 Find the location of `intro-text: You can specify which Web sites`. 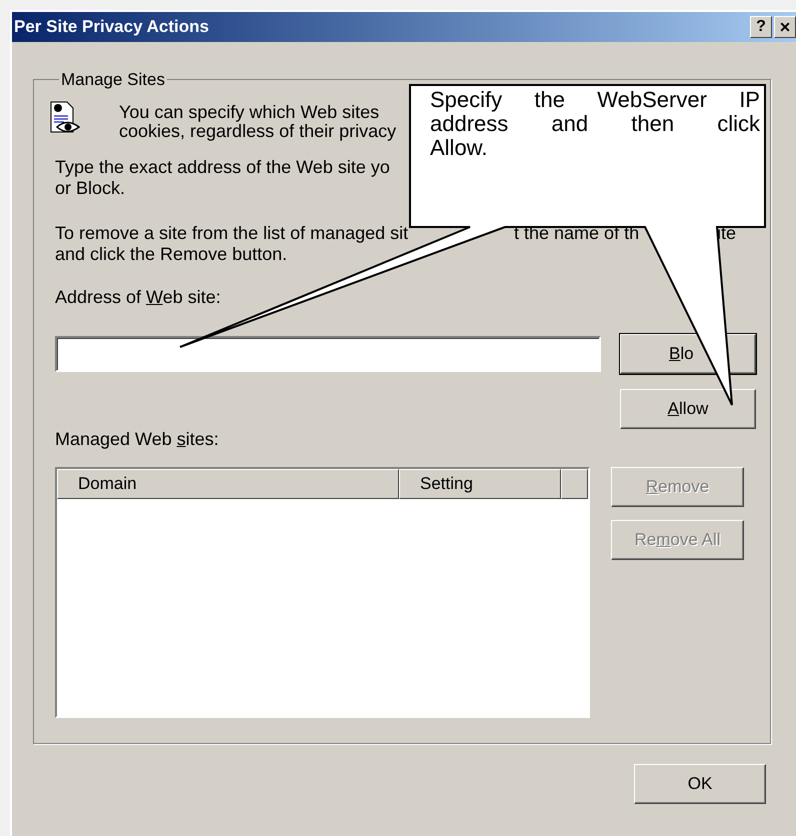

intro-text: You can specify which Web sites is located at coordinates (249, 112).